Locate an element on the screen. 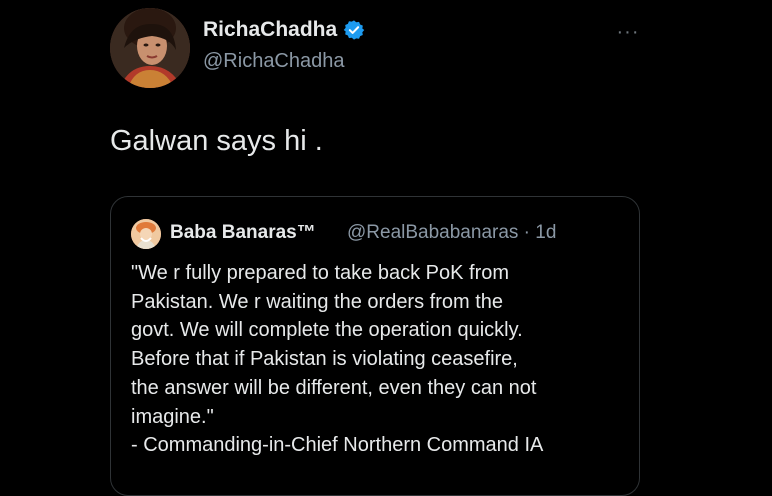 The image size is (772, 496). more-options-icon: ··· is located at coordinates (628, 32).